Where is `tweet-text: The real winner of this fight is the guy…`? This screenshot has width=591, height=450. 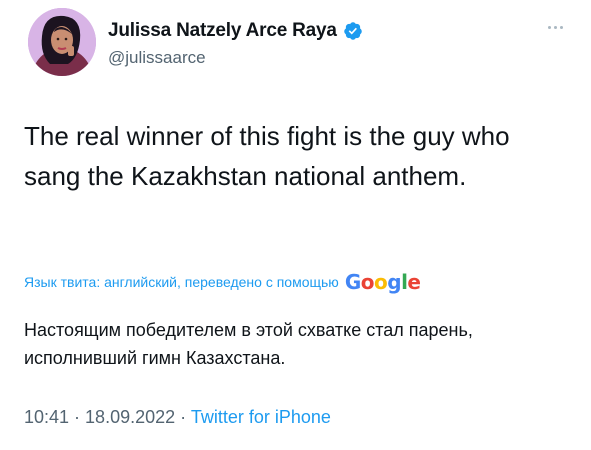
tweet-text: The real winner of this fight is the guy… is located at coordinates (267, 156).